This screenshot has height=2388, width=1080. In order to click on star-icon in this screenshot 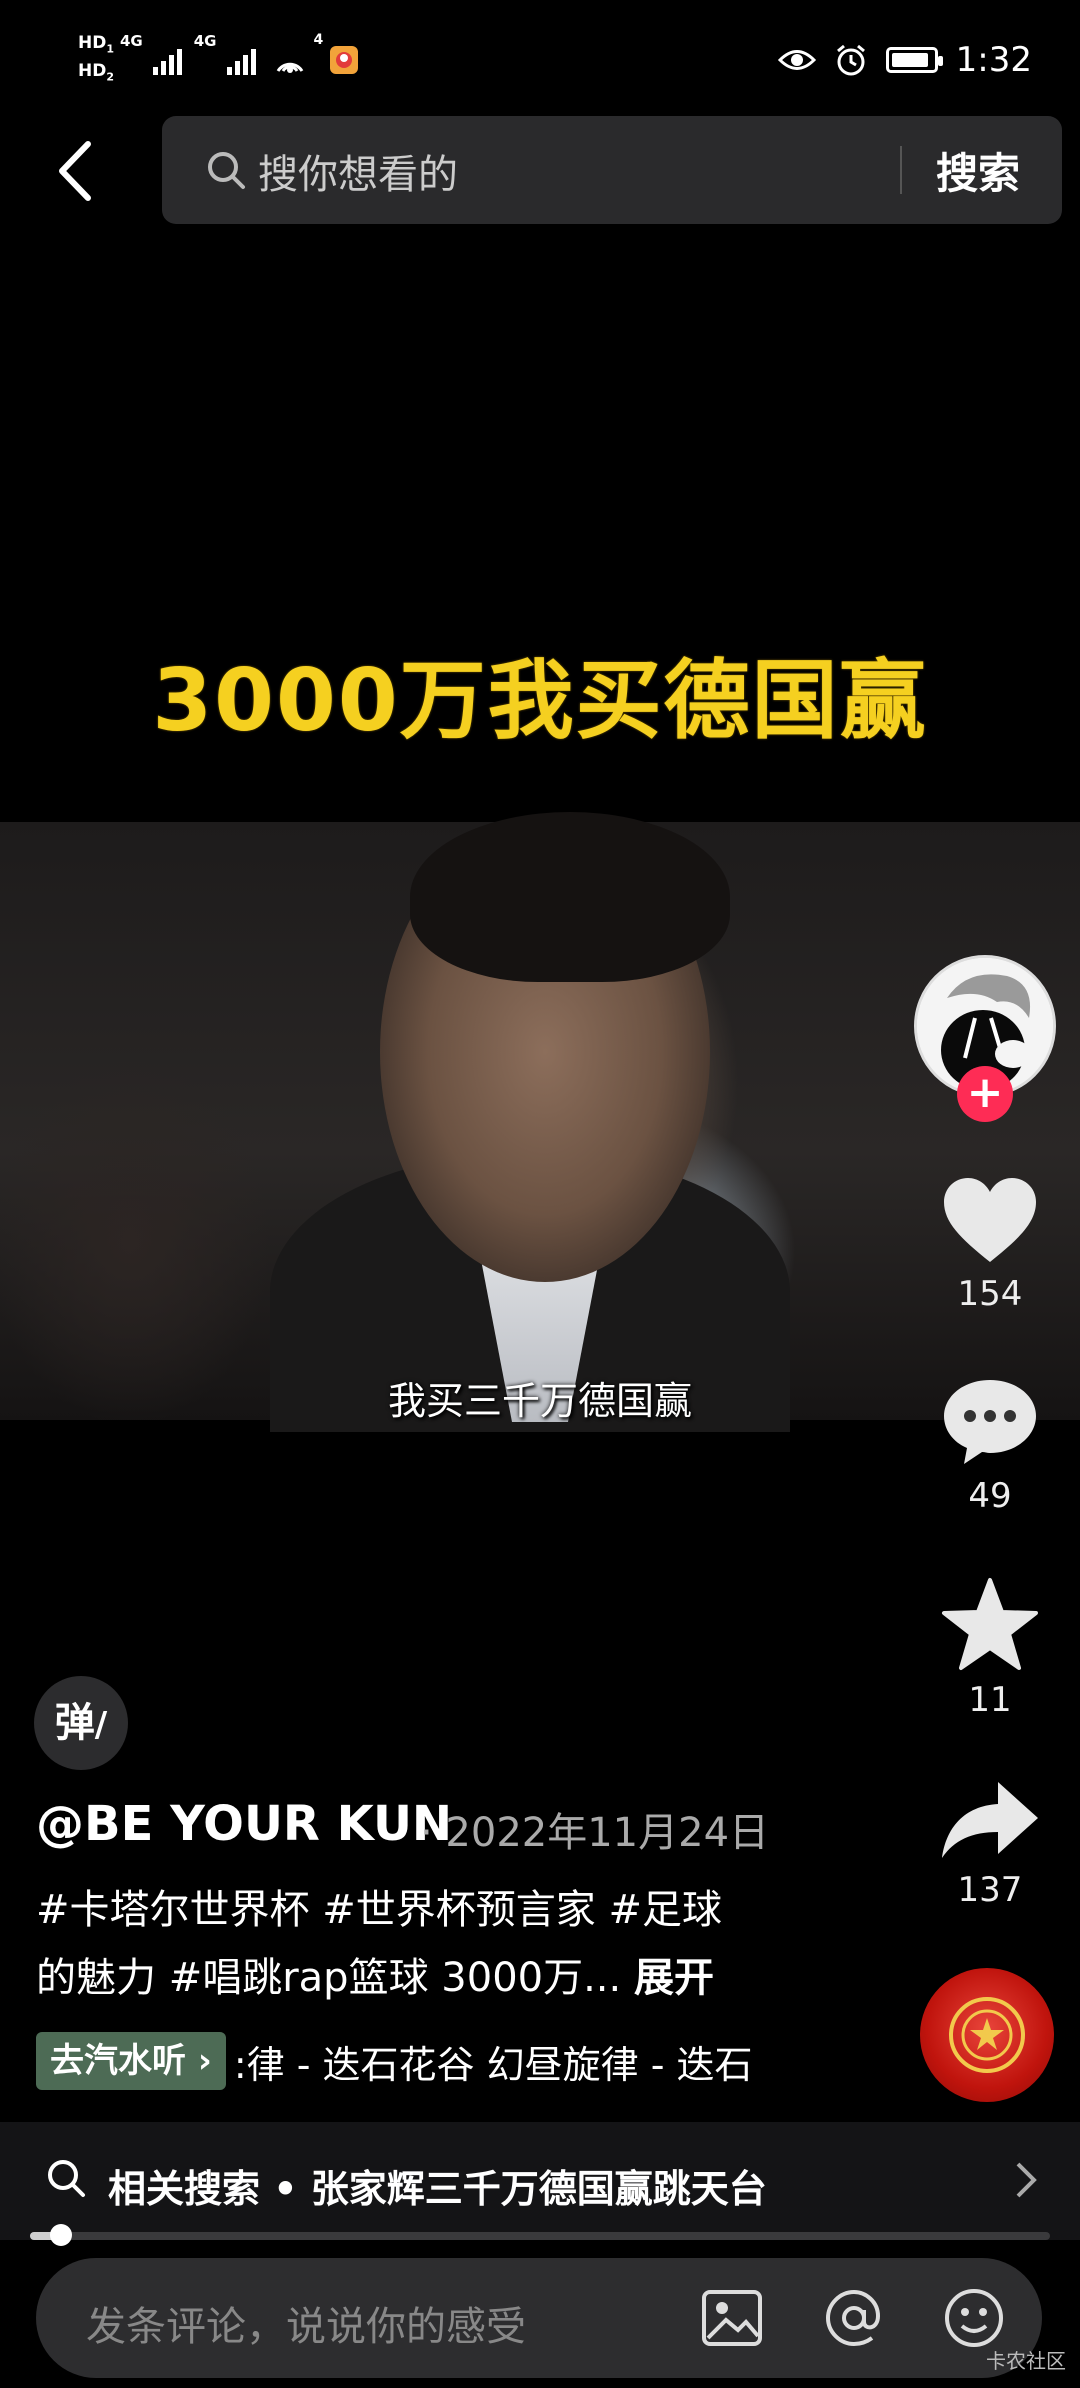, I will do `click(990, 1624)`.